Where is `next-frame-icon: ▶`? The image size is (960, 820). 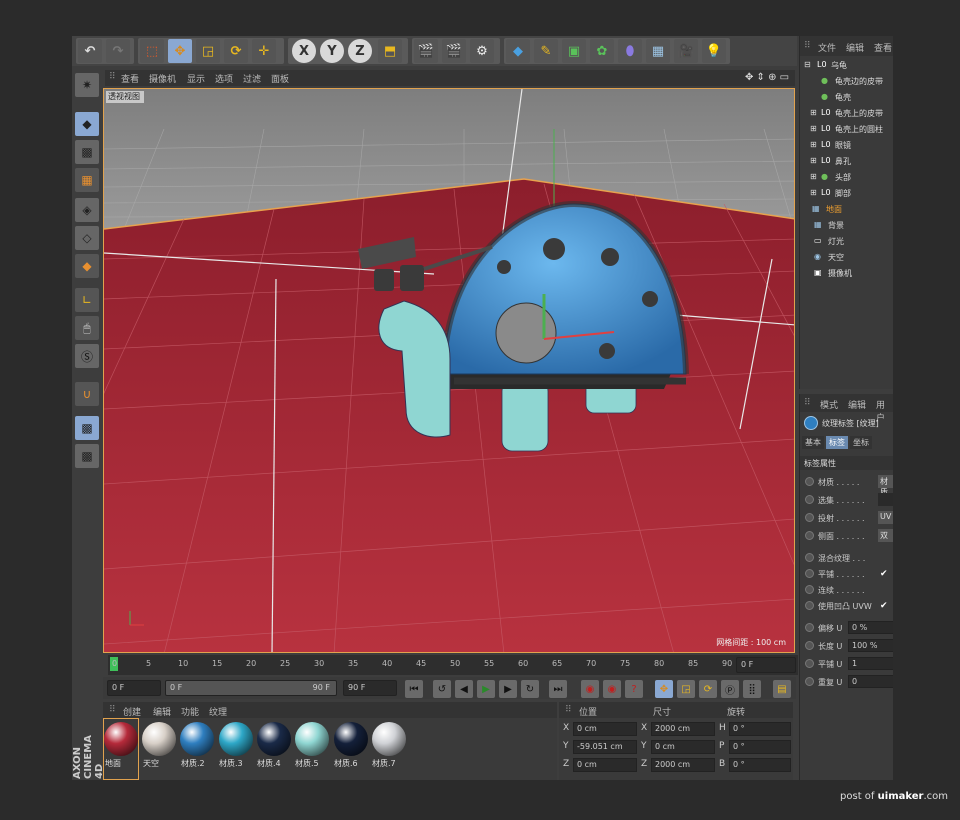
next-frame-icon: ▶ is located at coordinates (508, 689).